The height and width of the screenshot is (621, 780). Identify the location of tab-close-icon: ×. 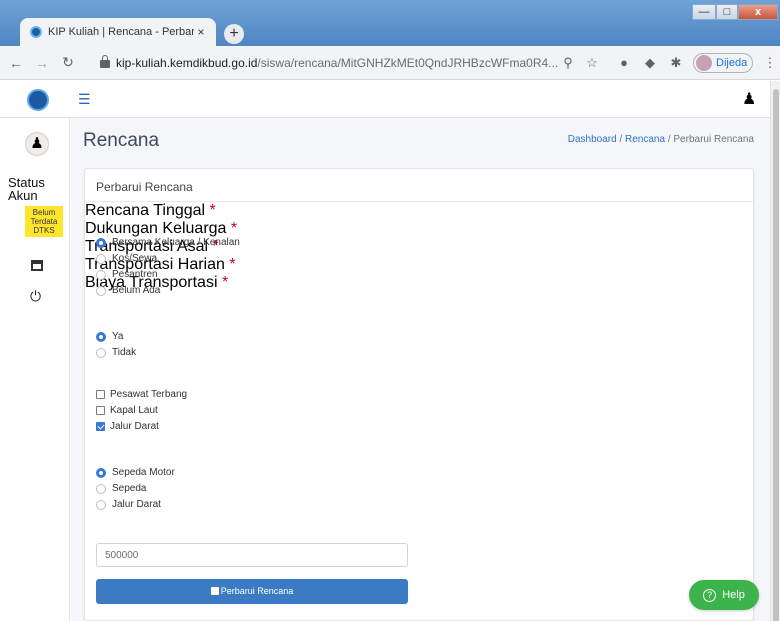
(201, 32).